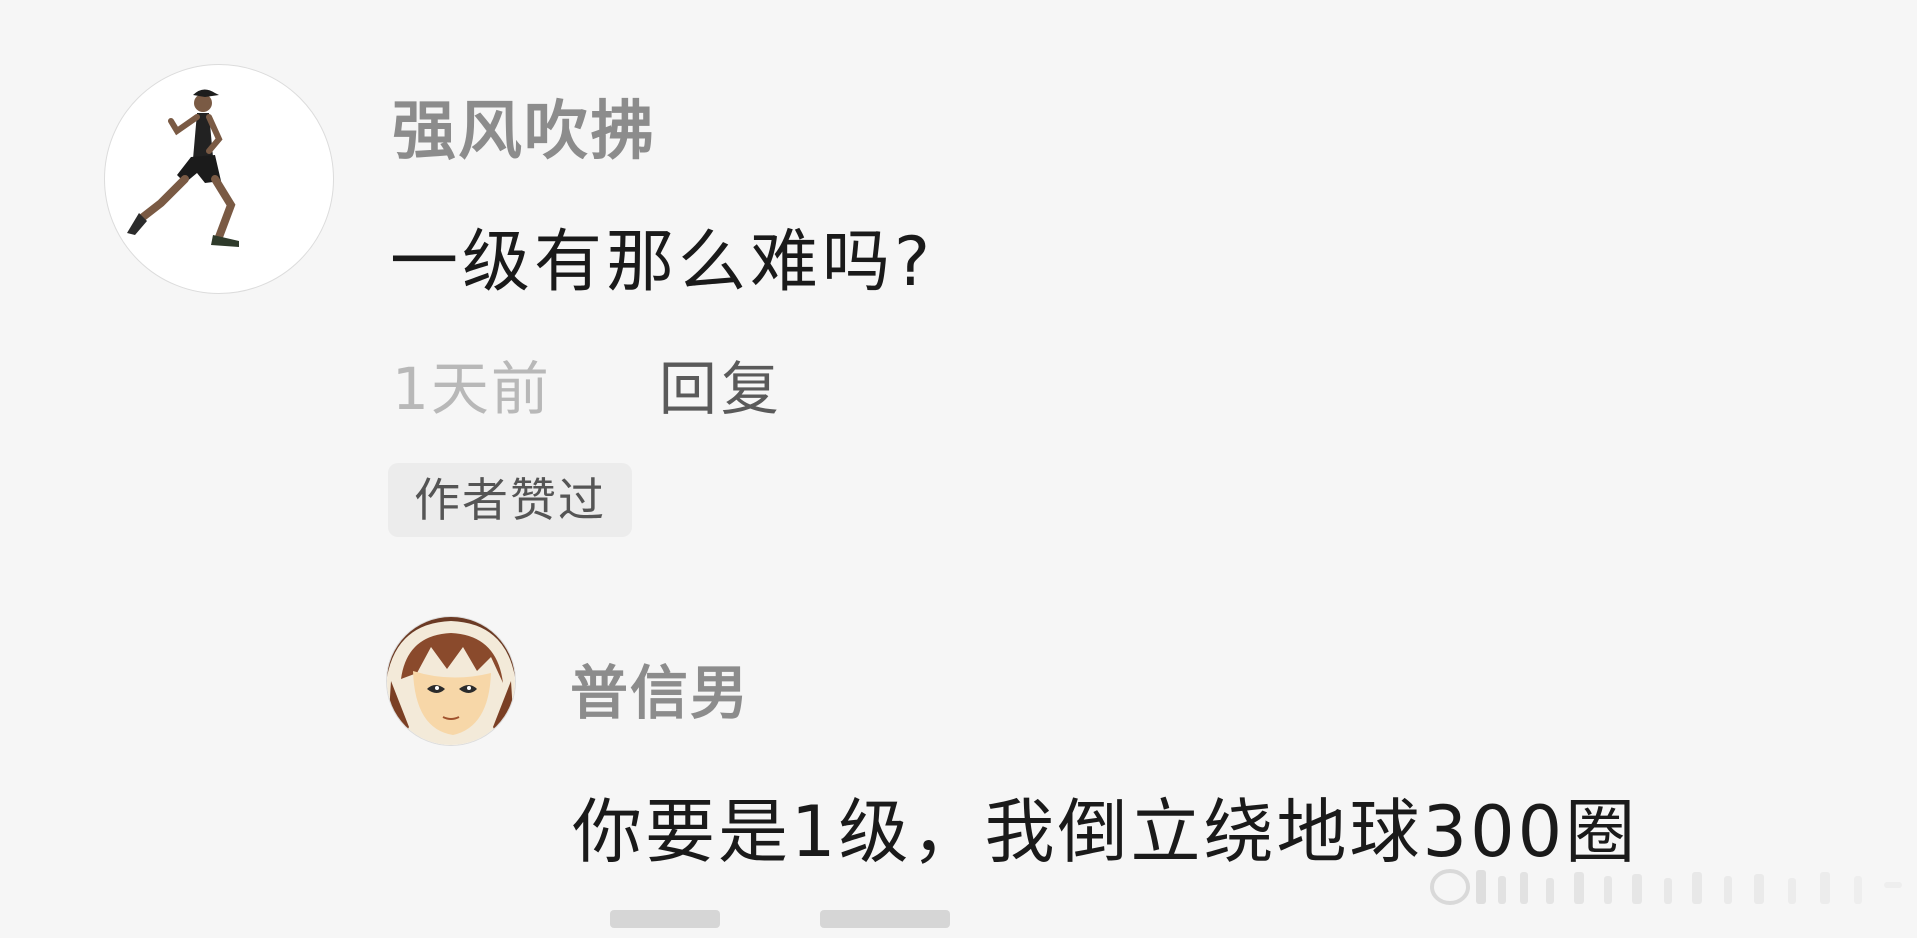  What do you see at coordinates (800, 918) in the screenshot?
I see `reply-meta-cutoff` at bounding box center [800, 918].